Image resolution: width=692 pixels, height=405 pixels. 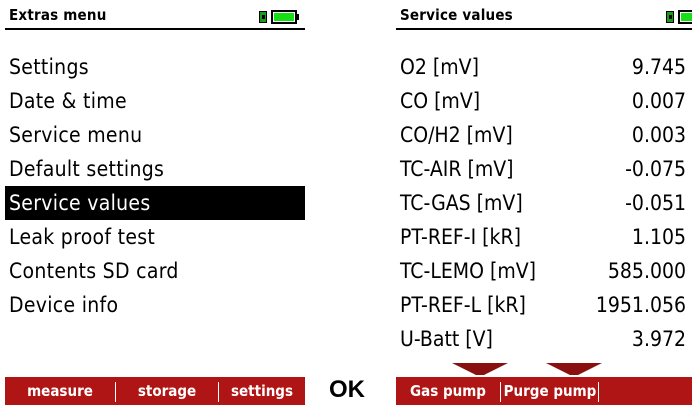 What do you see at coordinates (155, 101) in the screenshot?
I see `menu-item-date-time: Date & time` at bounding box center [155, 101].